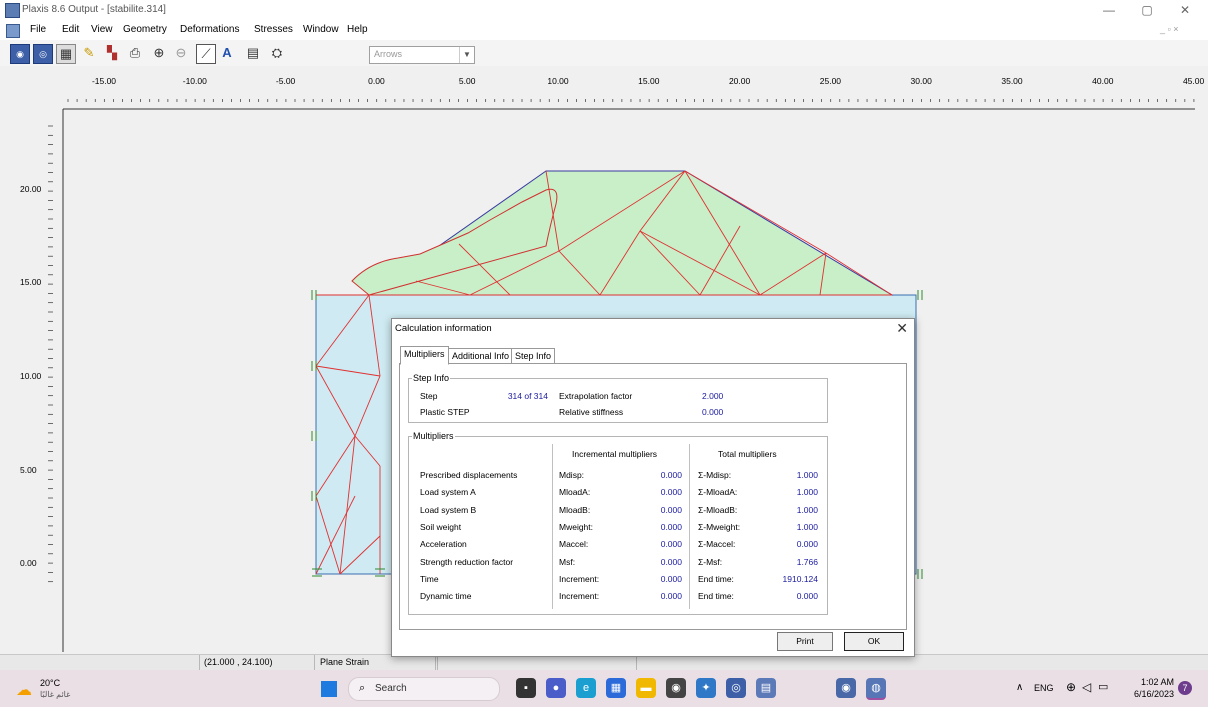  Describe the element at coordinates (253, 53) in the screenshot. I see `table-icon: ▤` at that location.